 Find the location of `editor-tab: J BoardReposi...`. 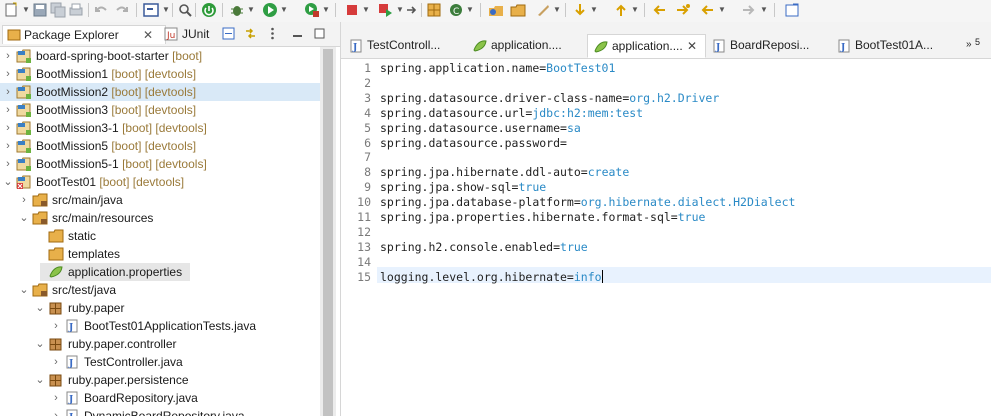

editor-tab: J BoardReposi... is located at coordinates (767, 45).